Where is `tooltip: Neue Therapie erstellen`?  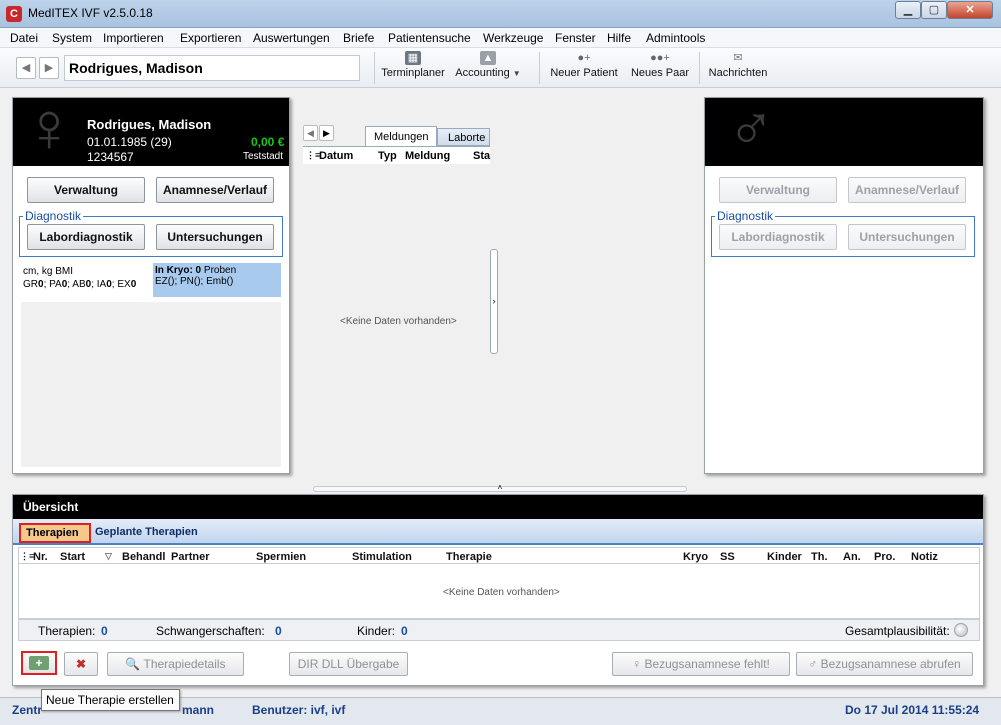 tooltip: Neue Therapie erstellen is located at coordinates (110, 700).